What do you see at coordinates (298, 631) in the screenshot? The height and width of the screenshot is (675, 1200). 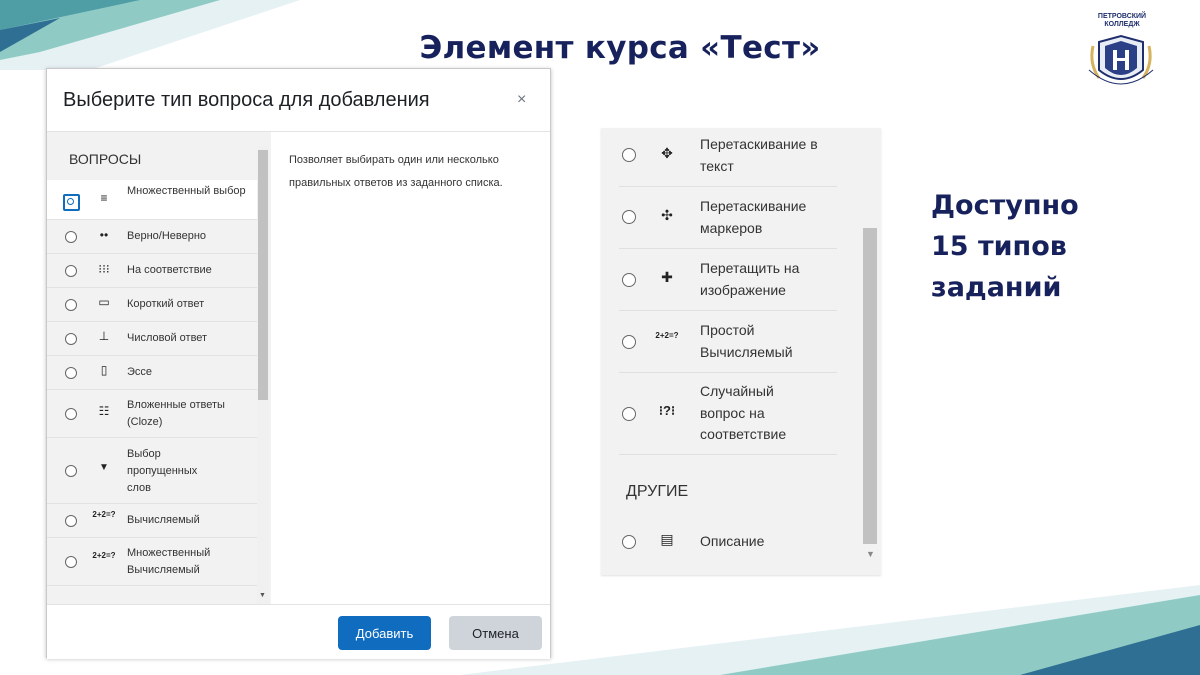 I see `dialog-footer: Добавить Отмена` at bounding box center [298, 631].